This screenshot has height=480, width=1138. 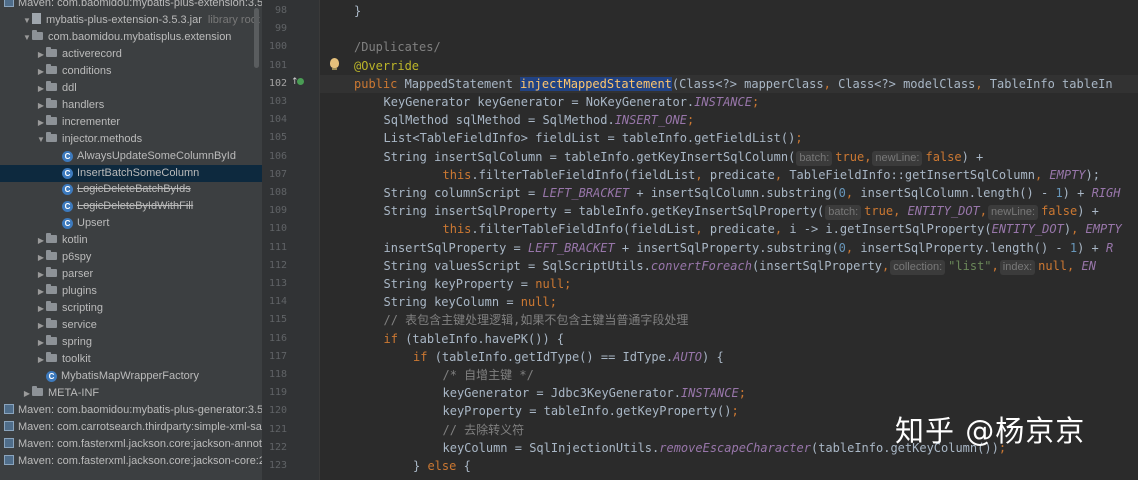 I want to click on code-line: }, so click(x=357, y=11).